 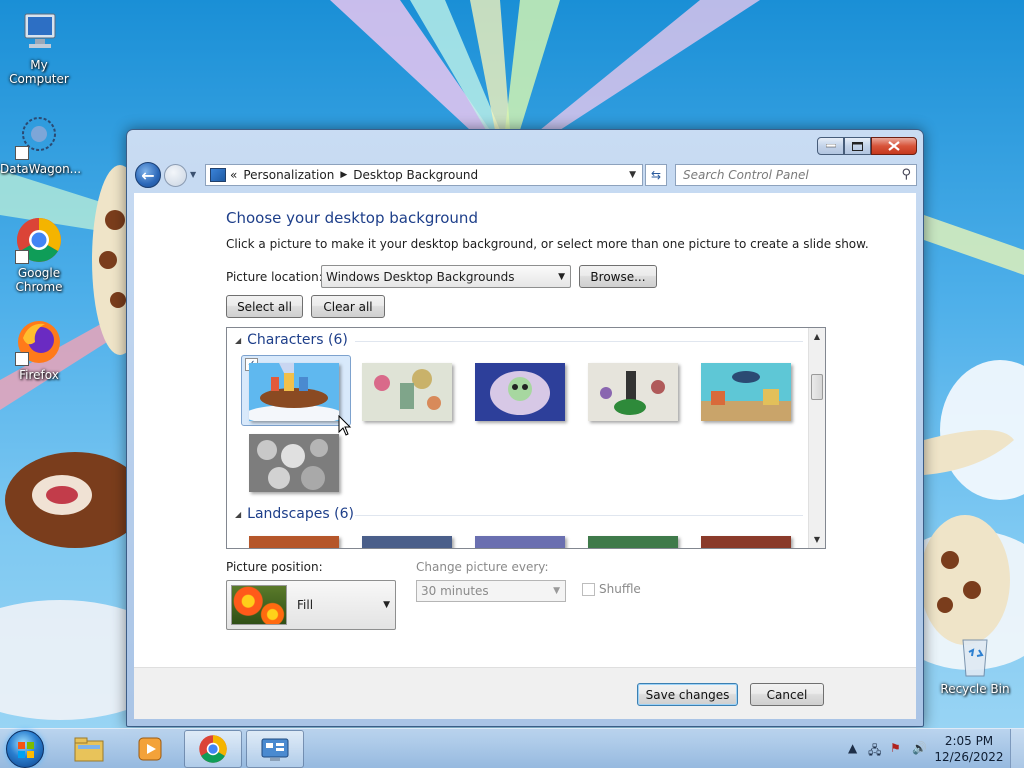 I want to click on group-header-characters: ◢ Characters (6), so click(x=291, y=340).